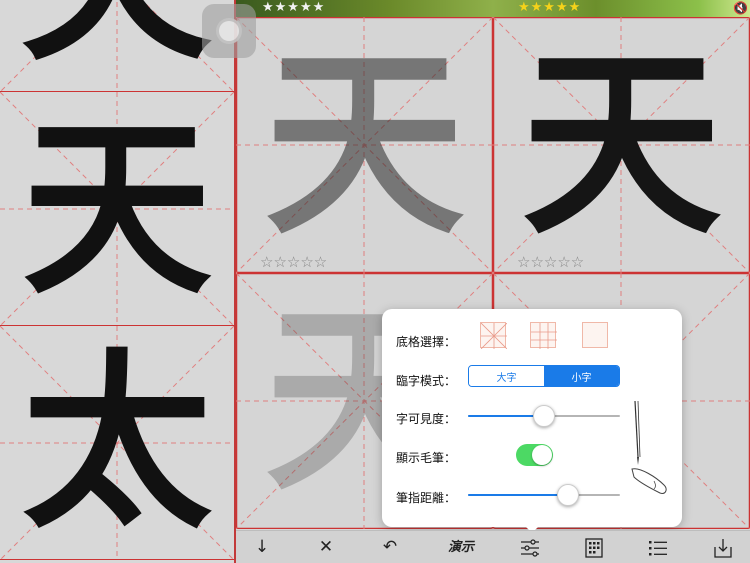  I want to click on grid-option-mi, so click(493, 335).